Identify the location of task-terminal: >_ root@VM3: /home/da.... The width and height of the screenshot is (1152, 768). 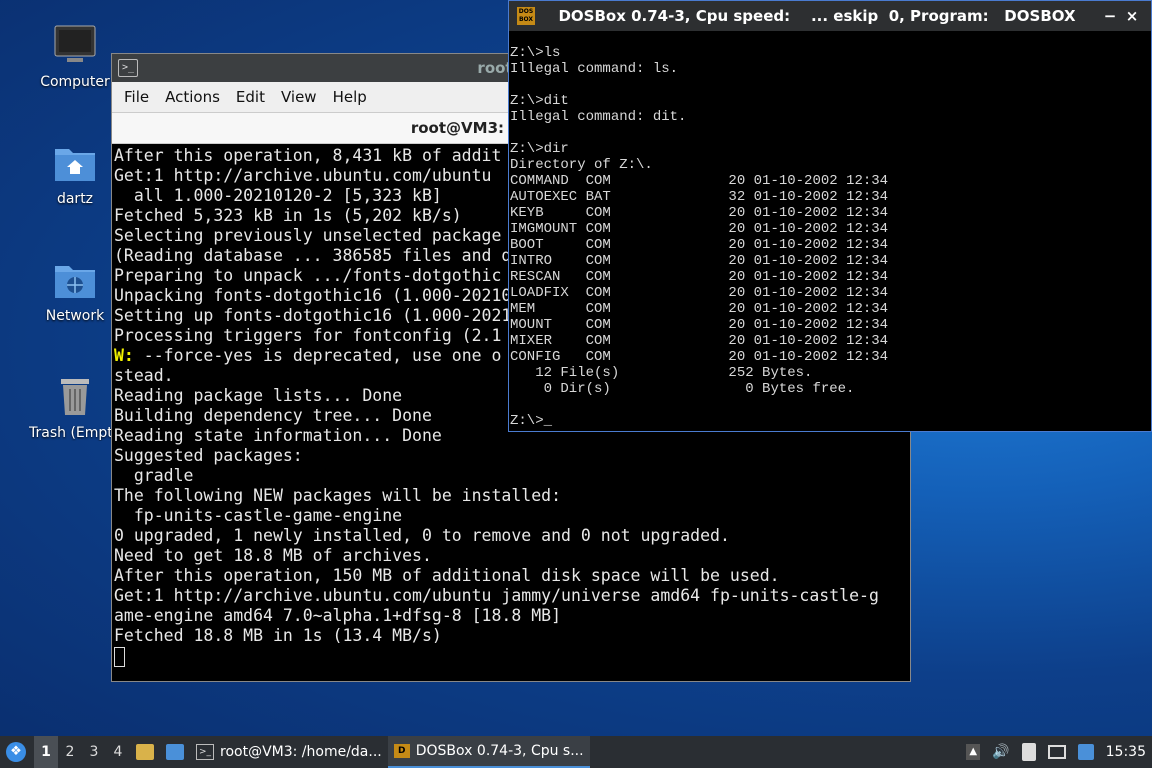
(289, 752).